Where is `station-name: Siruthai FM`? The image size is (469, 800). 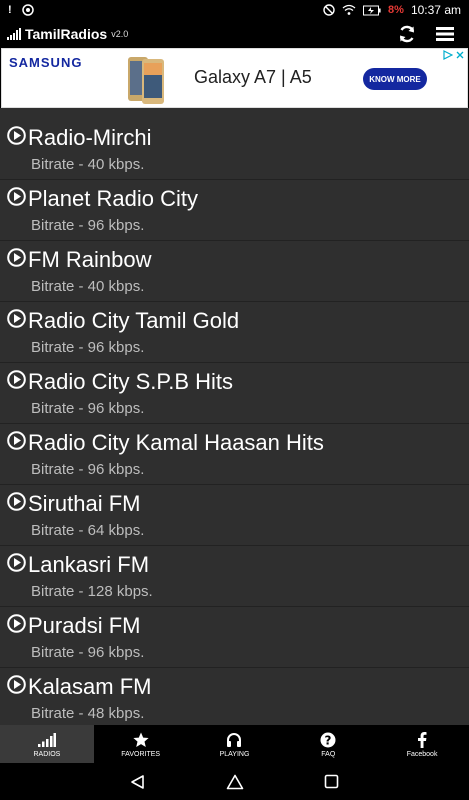
station-name: Siruthai FM is located at coordinates (84, 503).